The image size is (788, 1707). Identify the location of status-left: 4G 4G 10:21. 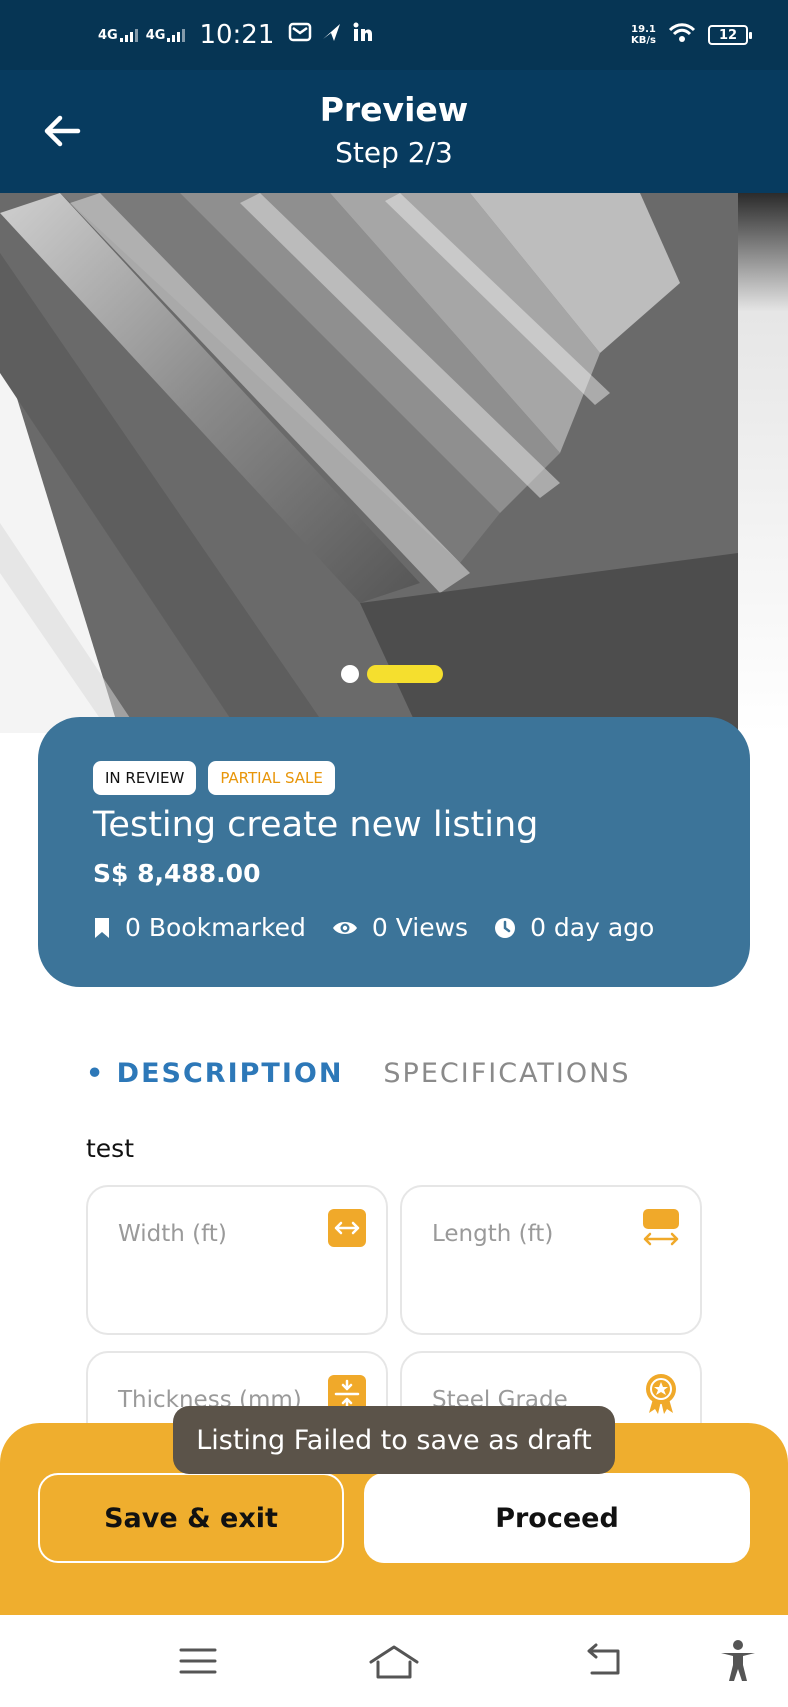
(236, 35).